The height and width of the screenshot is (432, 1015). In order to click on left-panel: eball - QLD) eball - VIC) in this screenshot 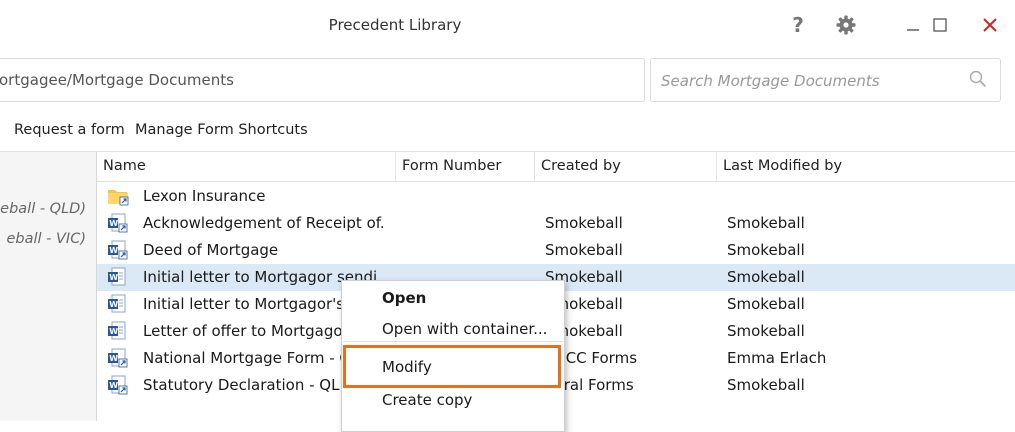, I will do `click(48, 286)`.